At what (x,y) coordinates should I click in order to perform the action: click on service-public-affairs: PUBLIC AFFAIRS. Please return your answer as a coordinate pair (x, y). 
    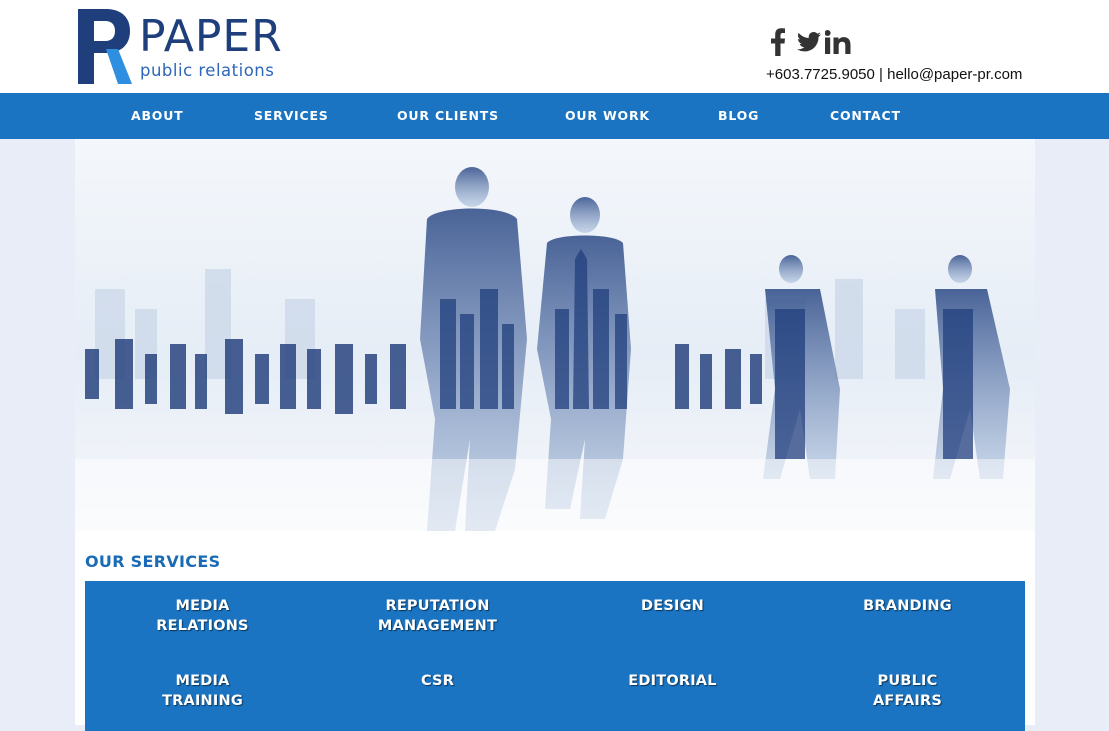
    Looking at the image, I should click on (907, 691).